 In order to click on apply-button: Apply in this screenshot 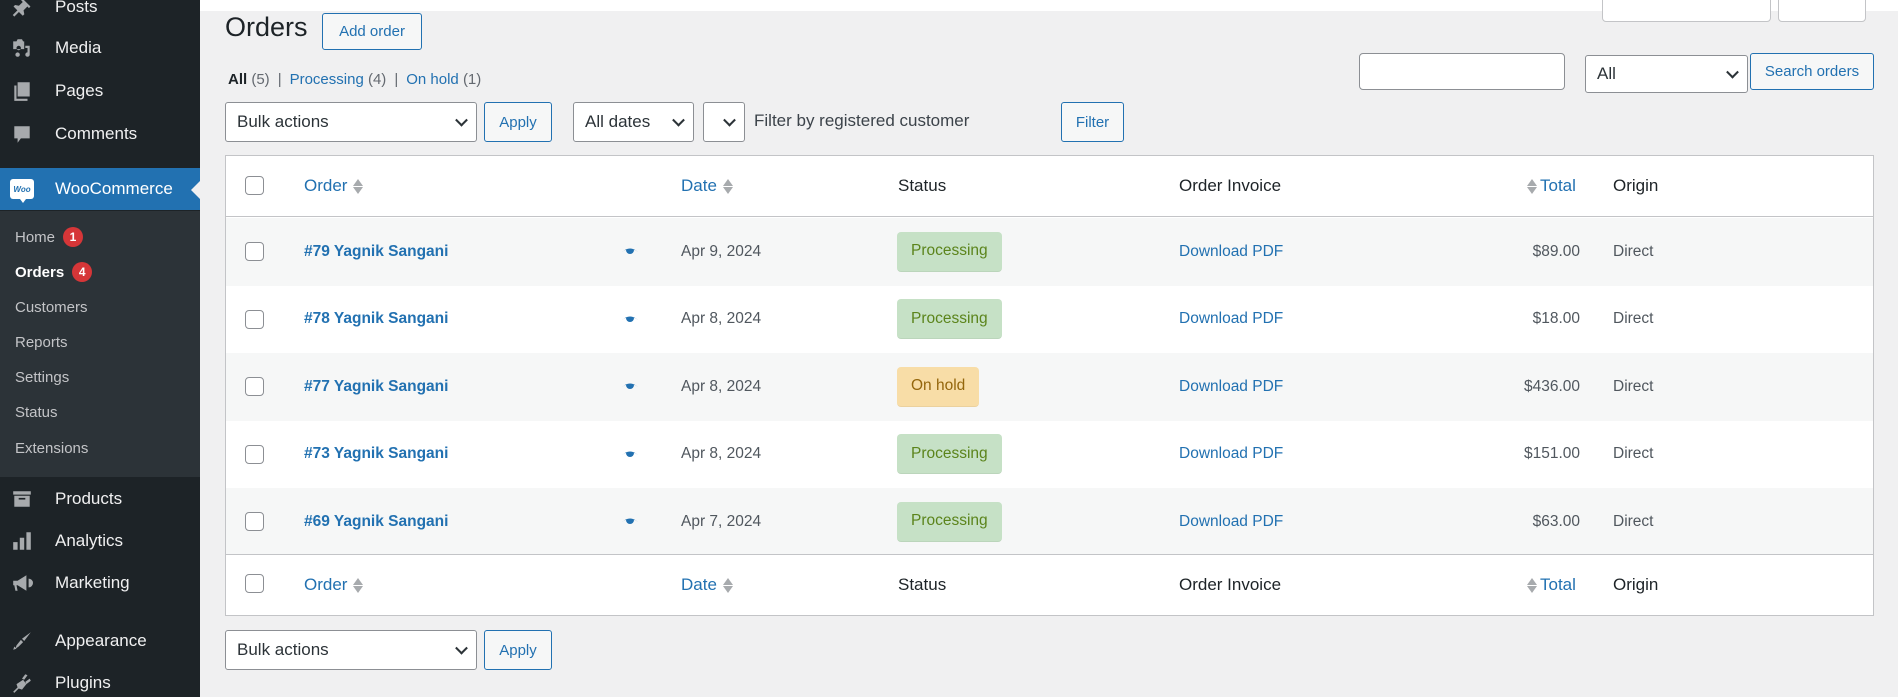, I will do `click(518, 122)`.